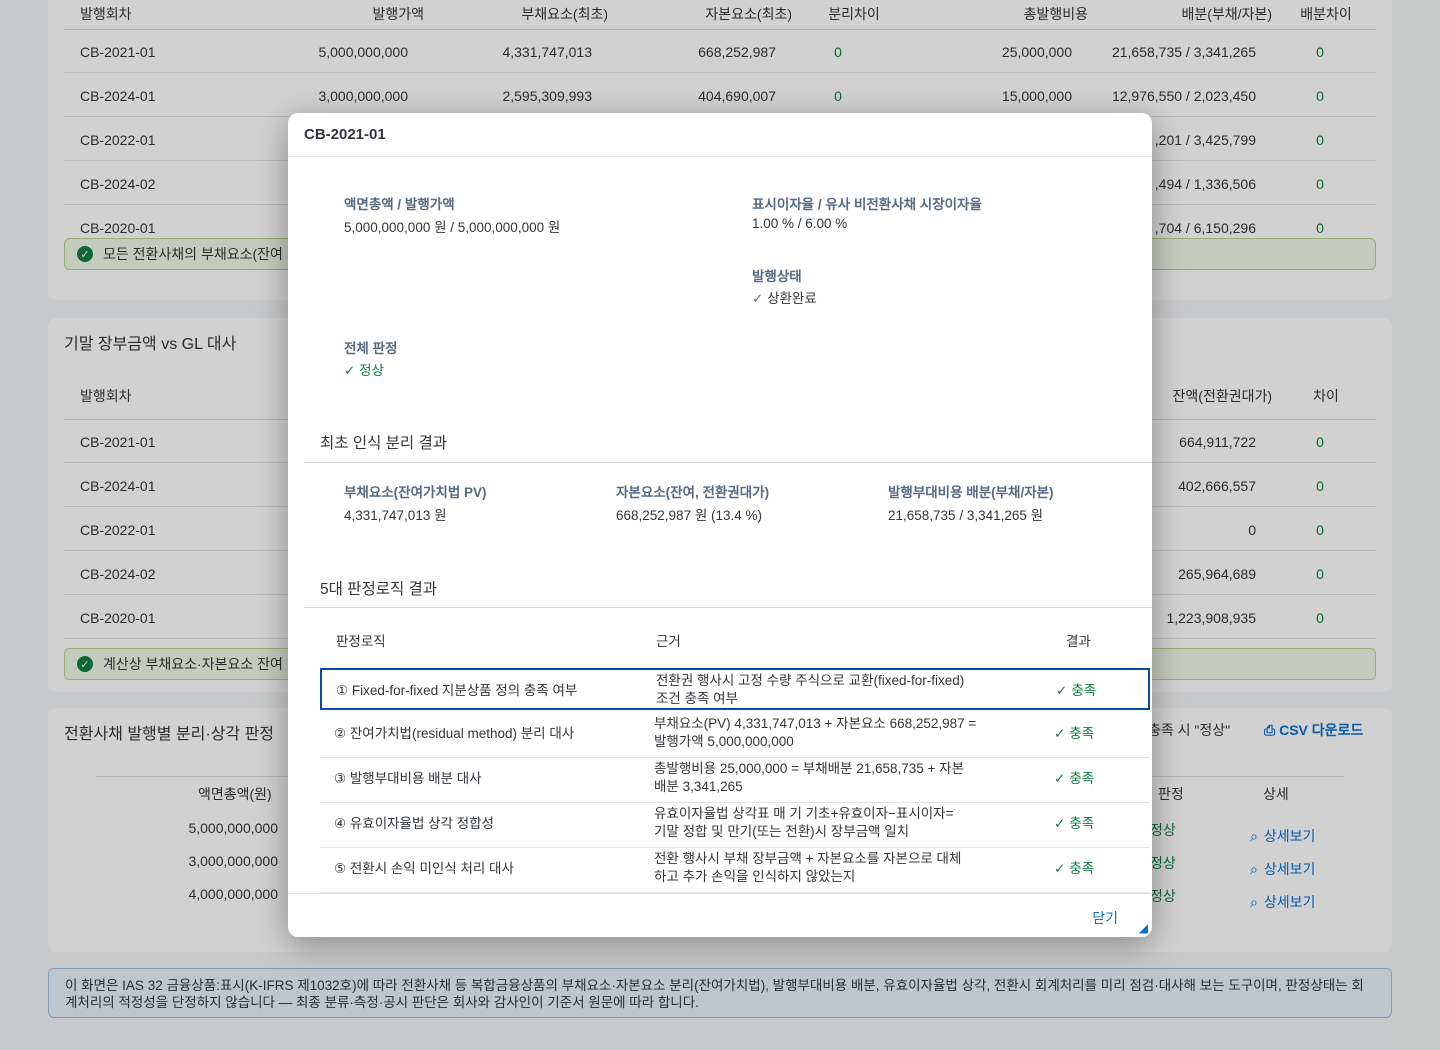 This screenshot has width=1440, height=1050. I want to click on logic-name: ① Fixed-for-fixed 지분상품 정의 충족 여부, so click(457, 690).